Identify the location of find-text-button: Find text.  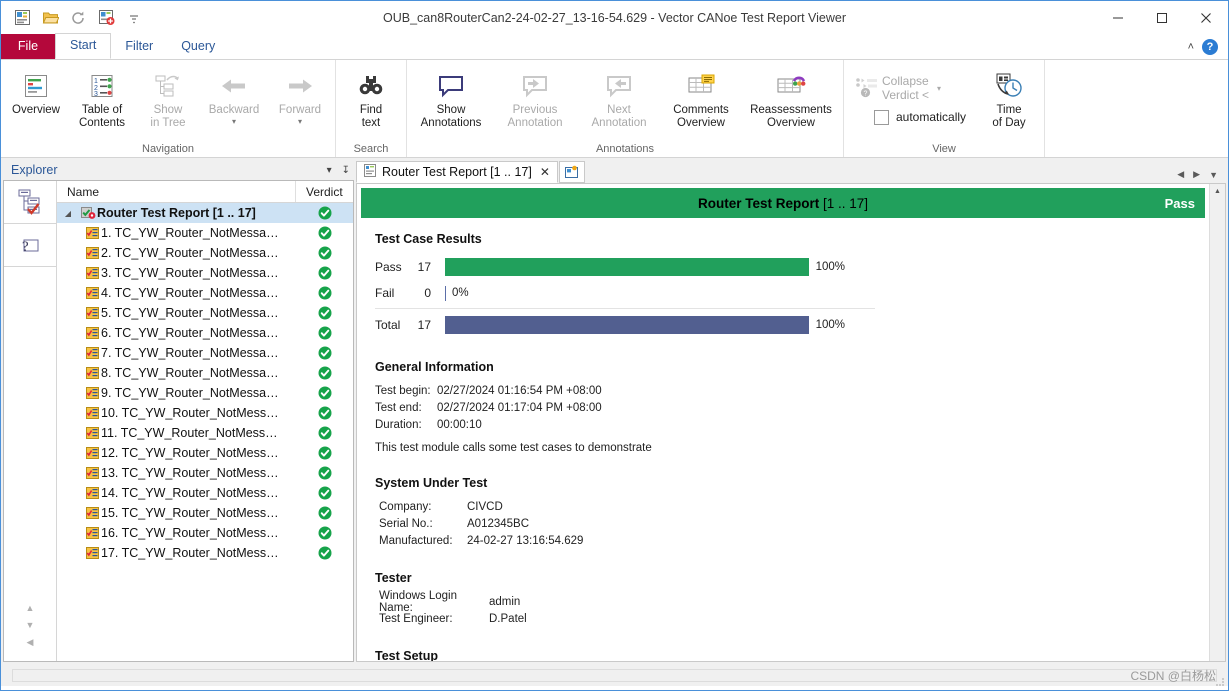
(371, 101).